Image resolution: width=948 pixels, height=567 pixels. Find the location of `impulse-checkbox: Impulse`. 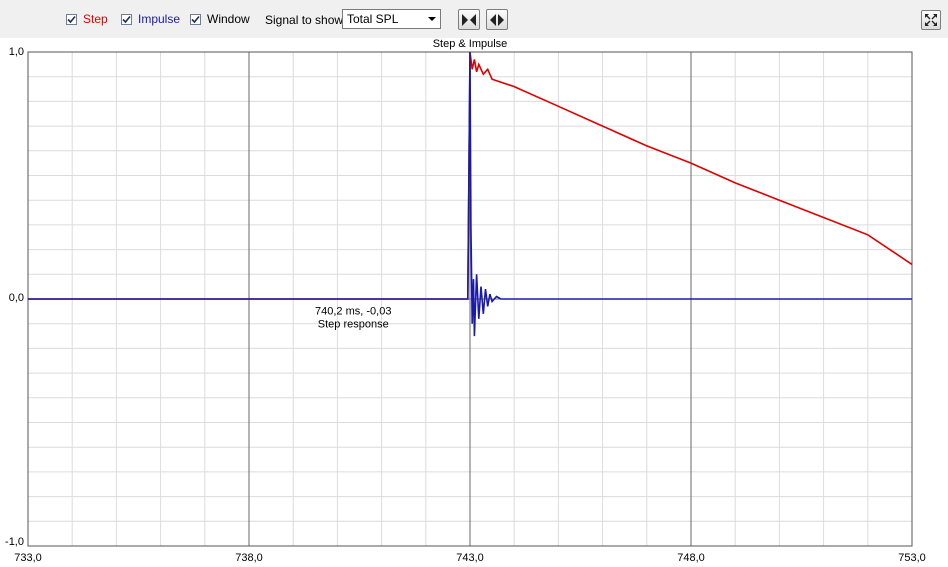

impulse-checkbox: Impulse is located at coordinates (150, 19).